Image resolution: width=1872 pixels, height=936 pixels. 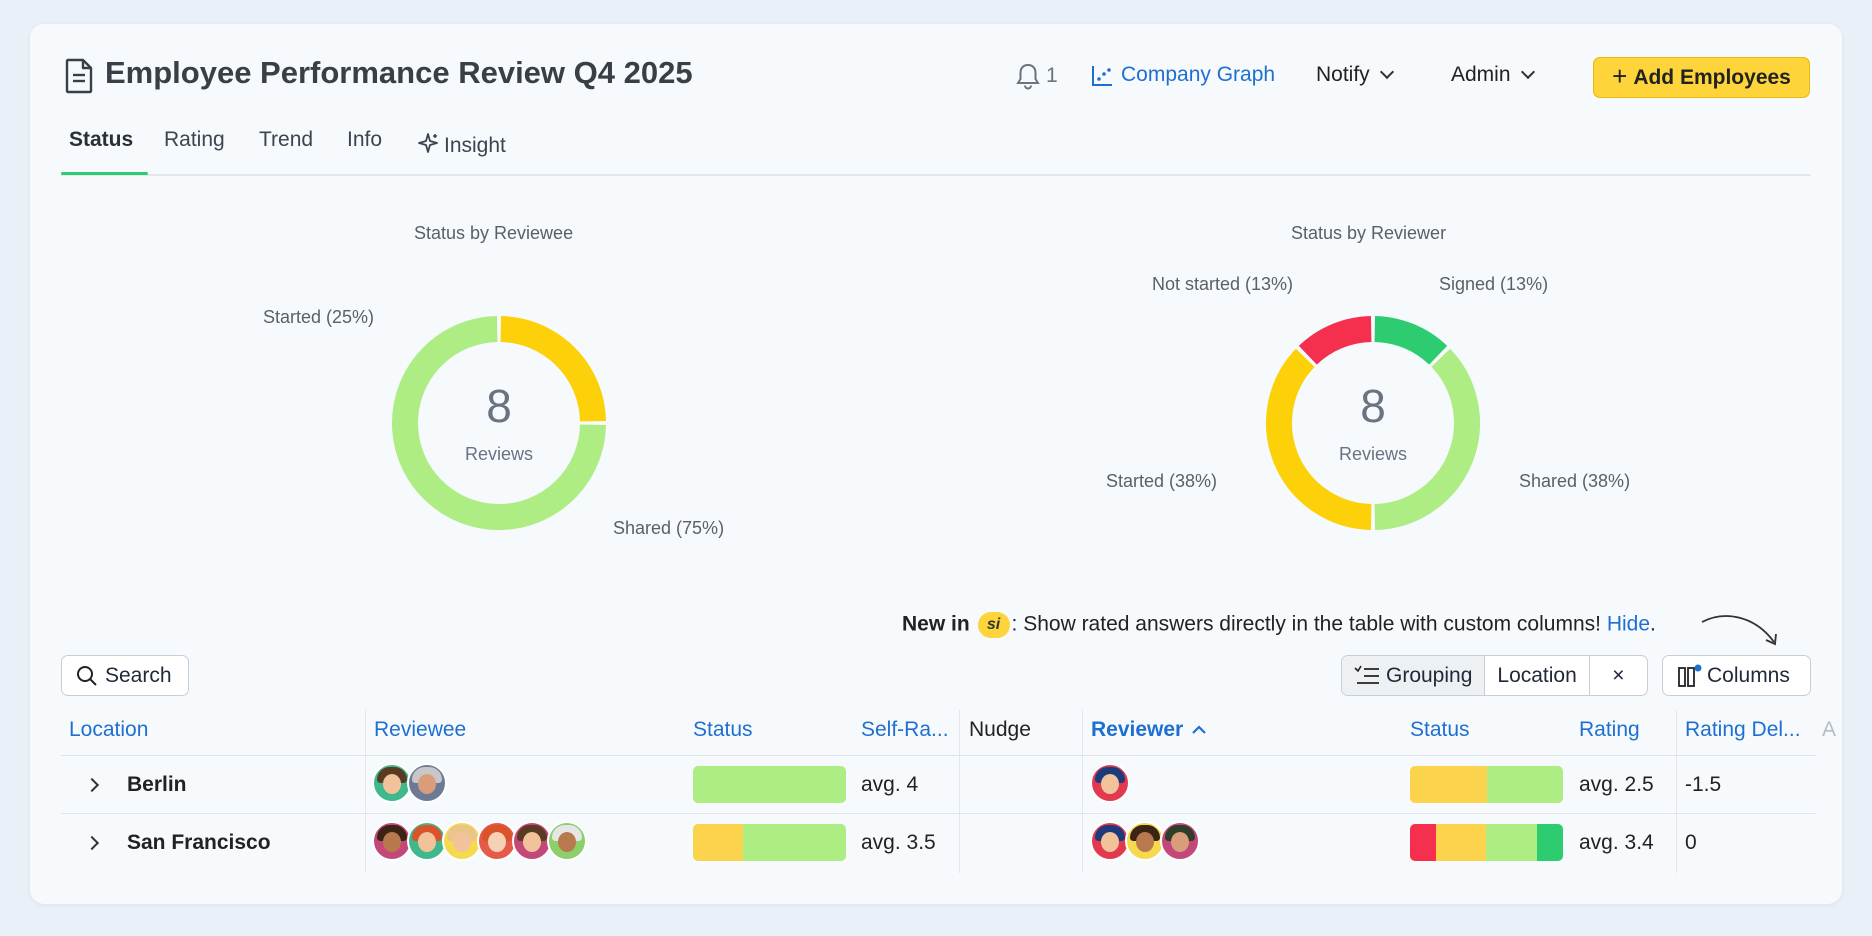 I want to click on column-header-location: Location, so click(x=108, y=730).